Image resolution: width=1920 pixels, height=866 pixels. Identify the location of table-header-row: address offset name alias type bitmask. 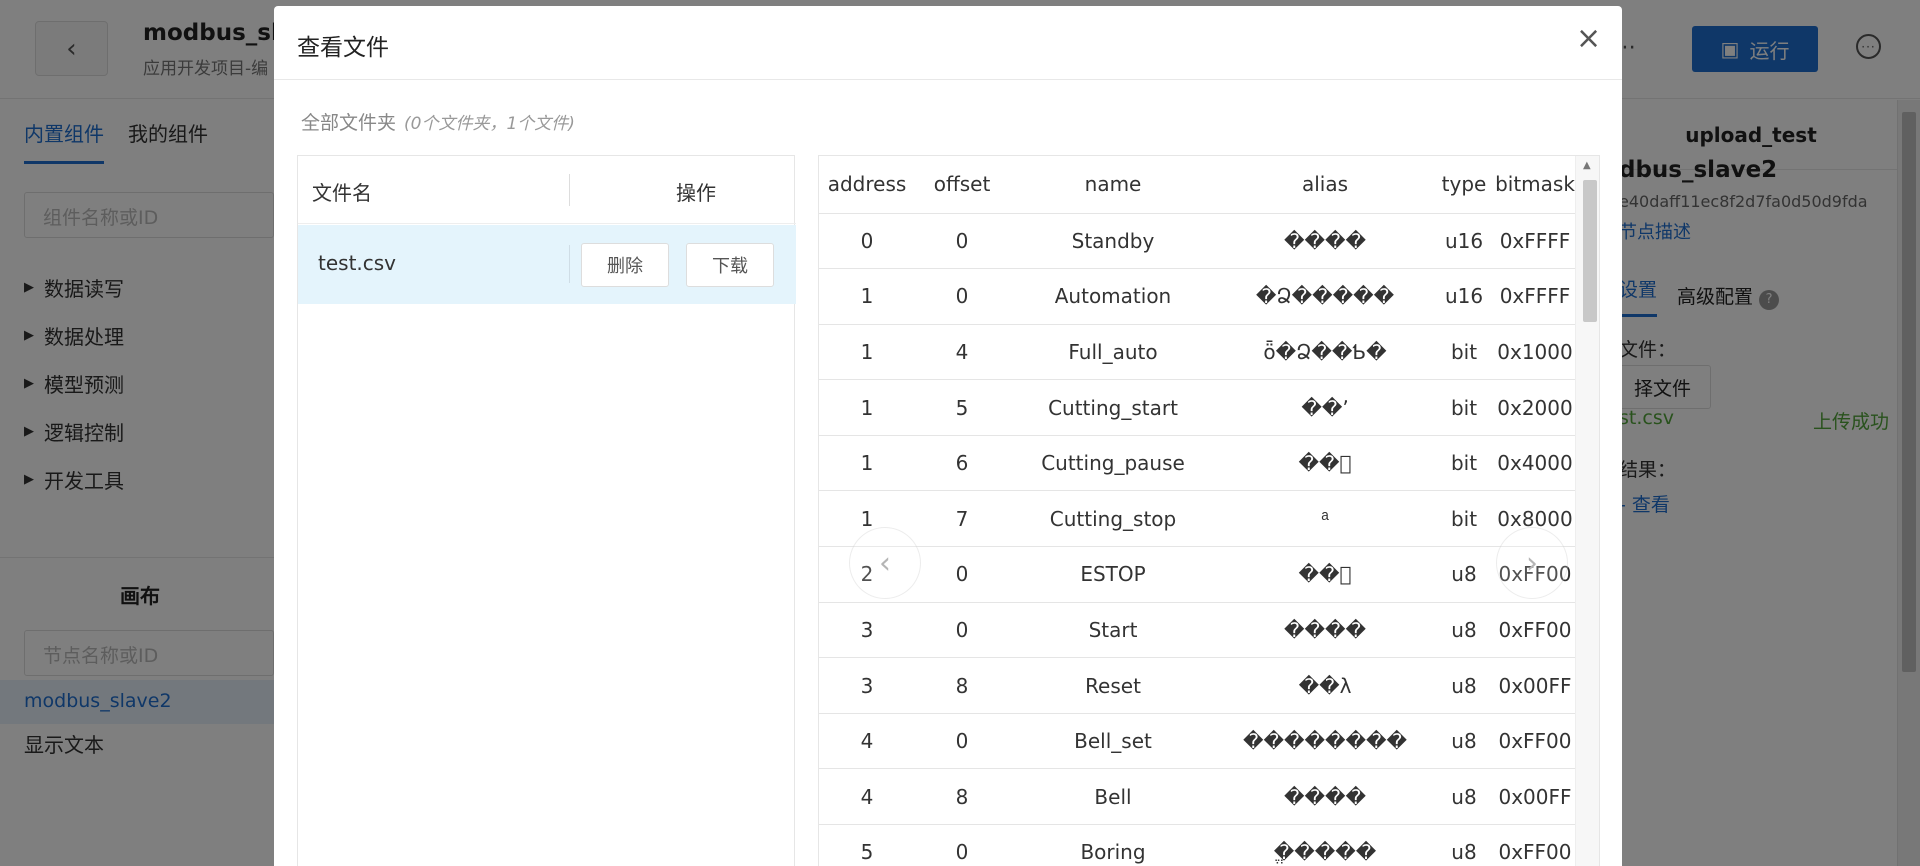
(1197, 185).